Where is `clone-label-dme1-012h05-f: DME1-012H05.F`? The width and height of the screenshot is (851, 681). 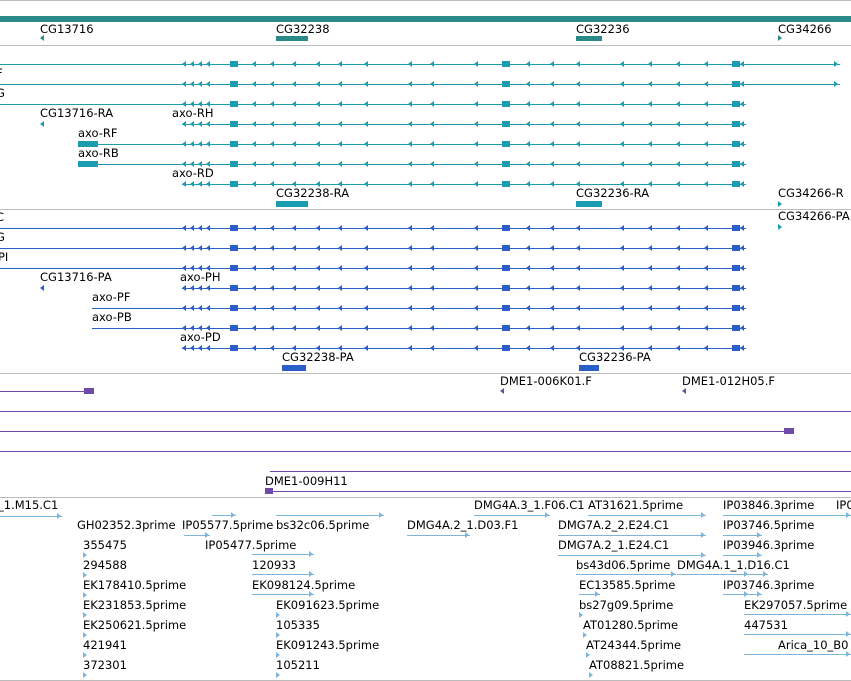 clone-label-dme1-012h05-f: DME1-012H05.F is located at coordinates (728, 381).